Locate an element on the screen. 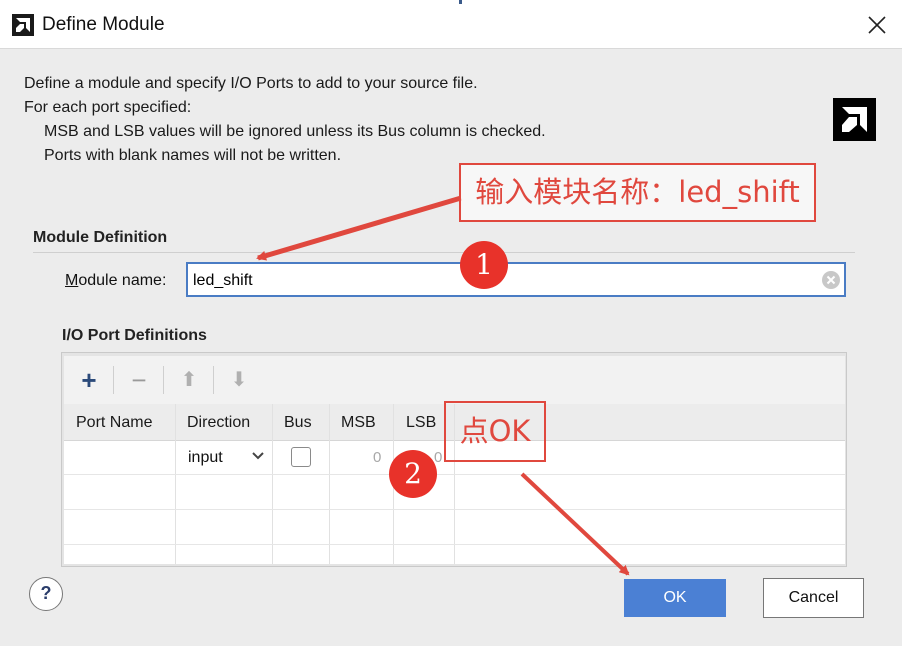 This screenshot has width=902, height=646. bus-checkbox is located at coordinates (301, 457).